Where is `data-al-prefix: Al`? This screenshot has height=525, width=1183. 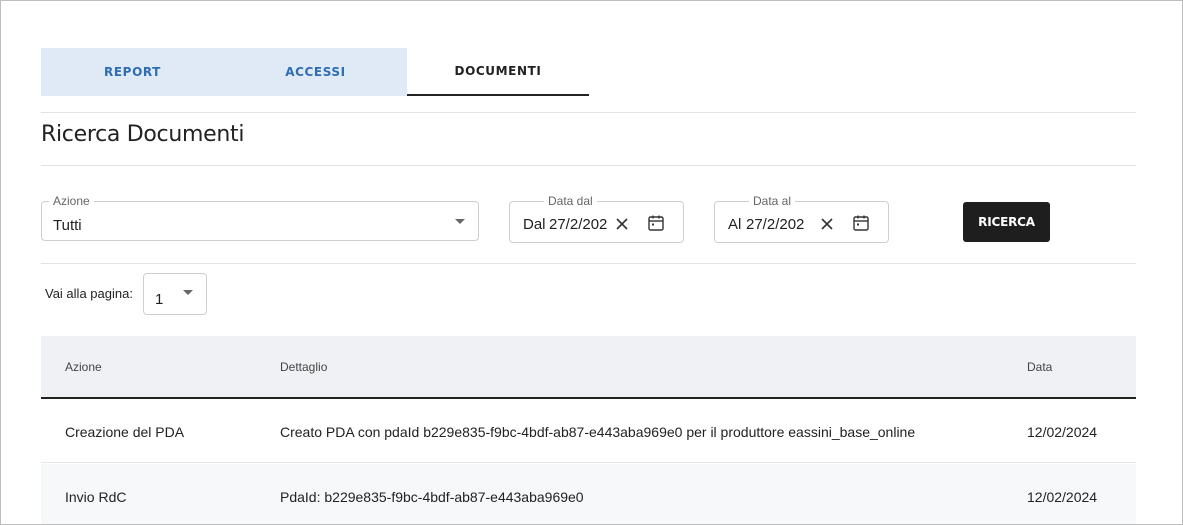 data-al-prefix: Al is located at coordinates (735, 224).